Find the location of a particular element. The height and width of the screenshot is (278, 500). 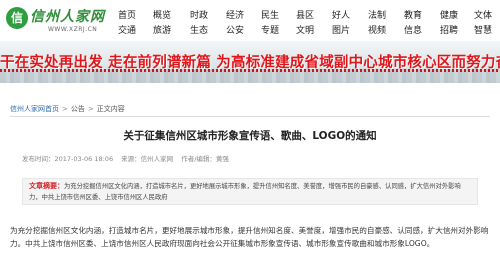

nav-item: 健康 is located at coordinates (455, 14).